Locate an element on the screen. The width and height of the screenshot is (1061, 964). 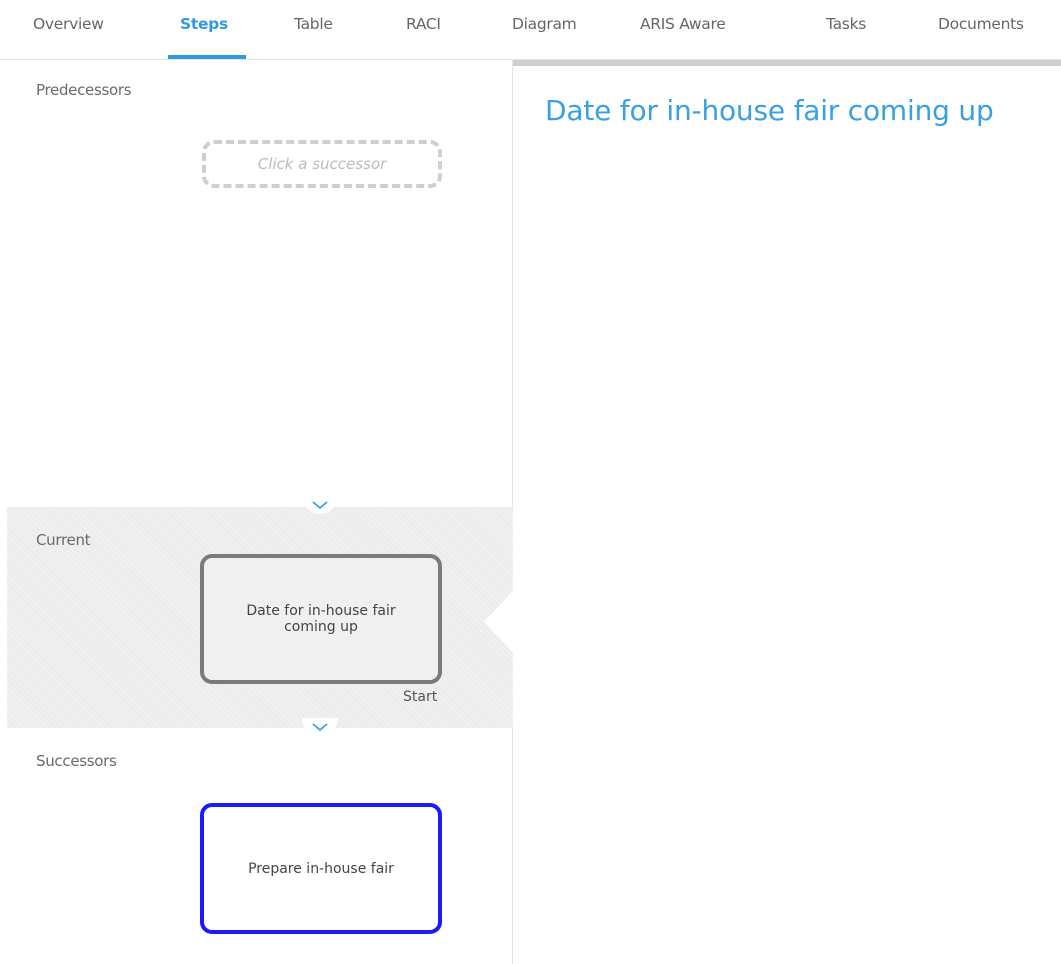
predecessors-label: Predecessors is located at coordinates (84, 90).